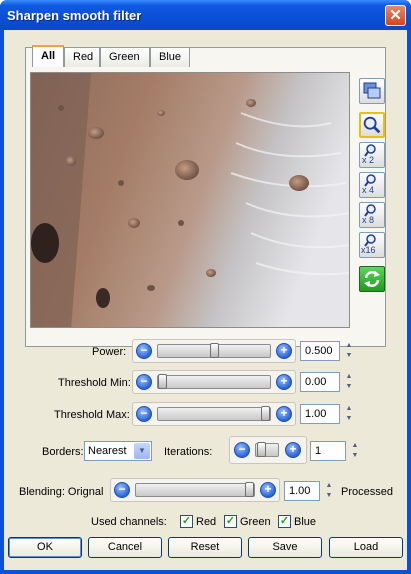 This screenshot has height=574, width=411. Describe the element at coordinates (328, 451) in the screenshot. I see `iterations-input: 1` at that location.